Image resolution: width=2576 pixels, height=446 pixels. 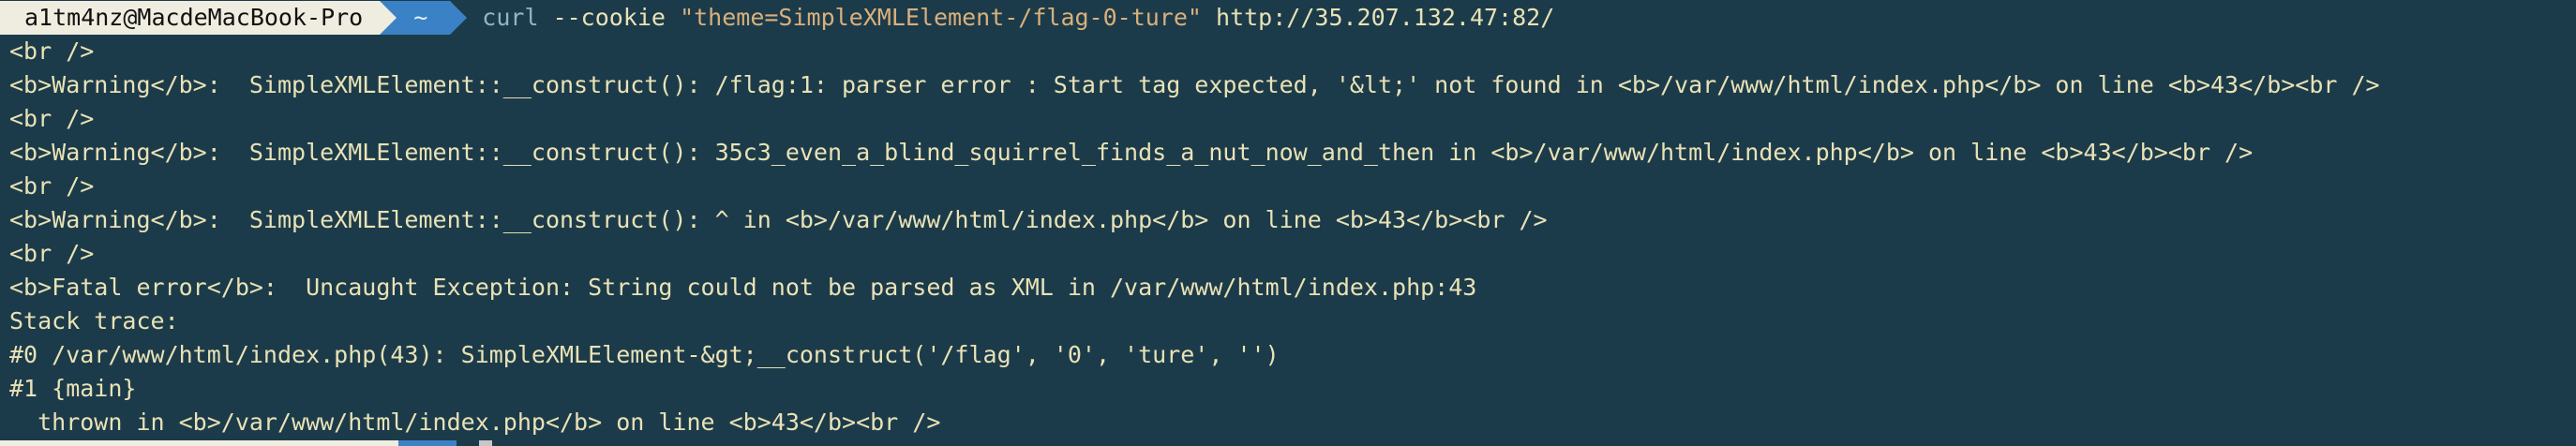 I want to click on command-name: curl, so click(x=510, y=17).